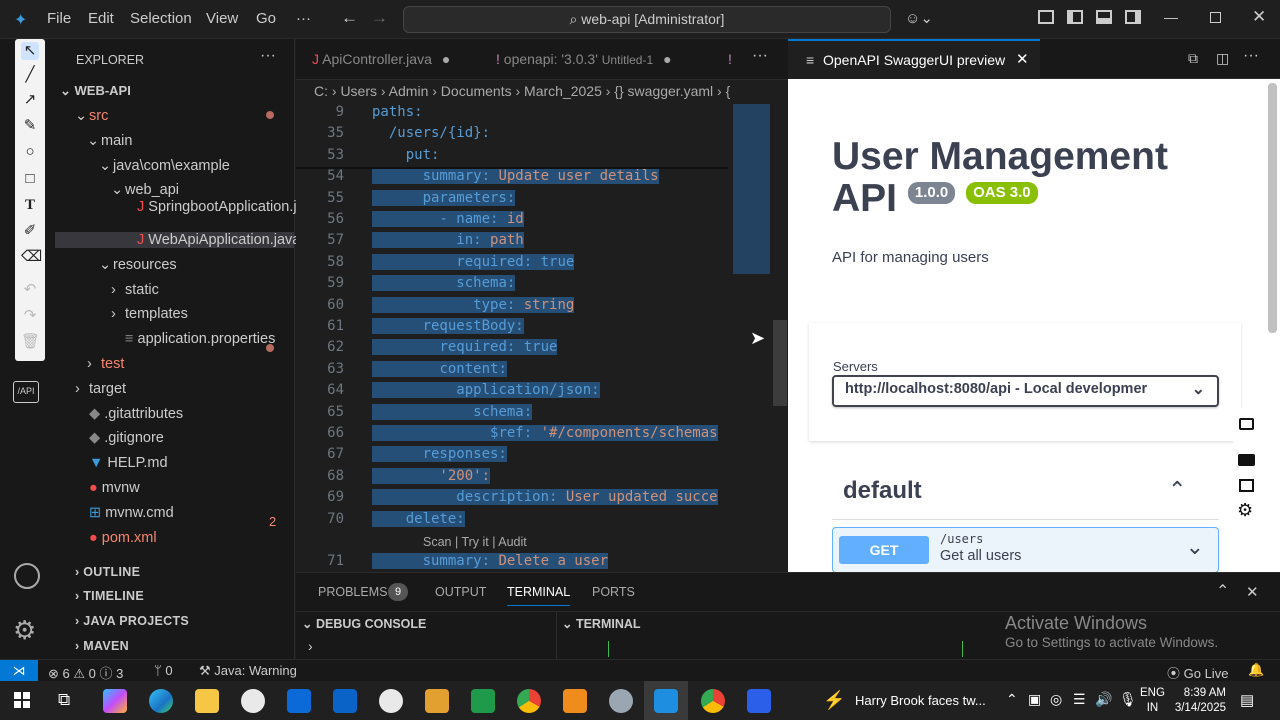  Describe the element at coordinates (1046, 17) in the screenshot. I see `layout-customize-icon` at that location.